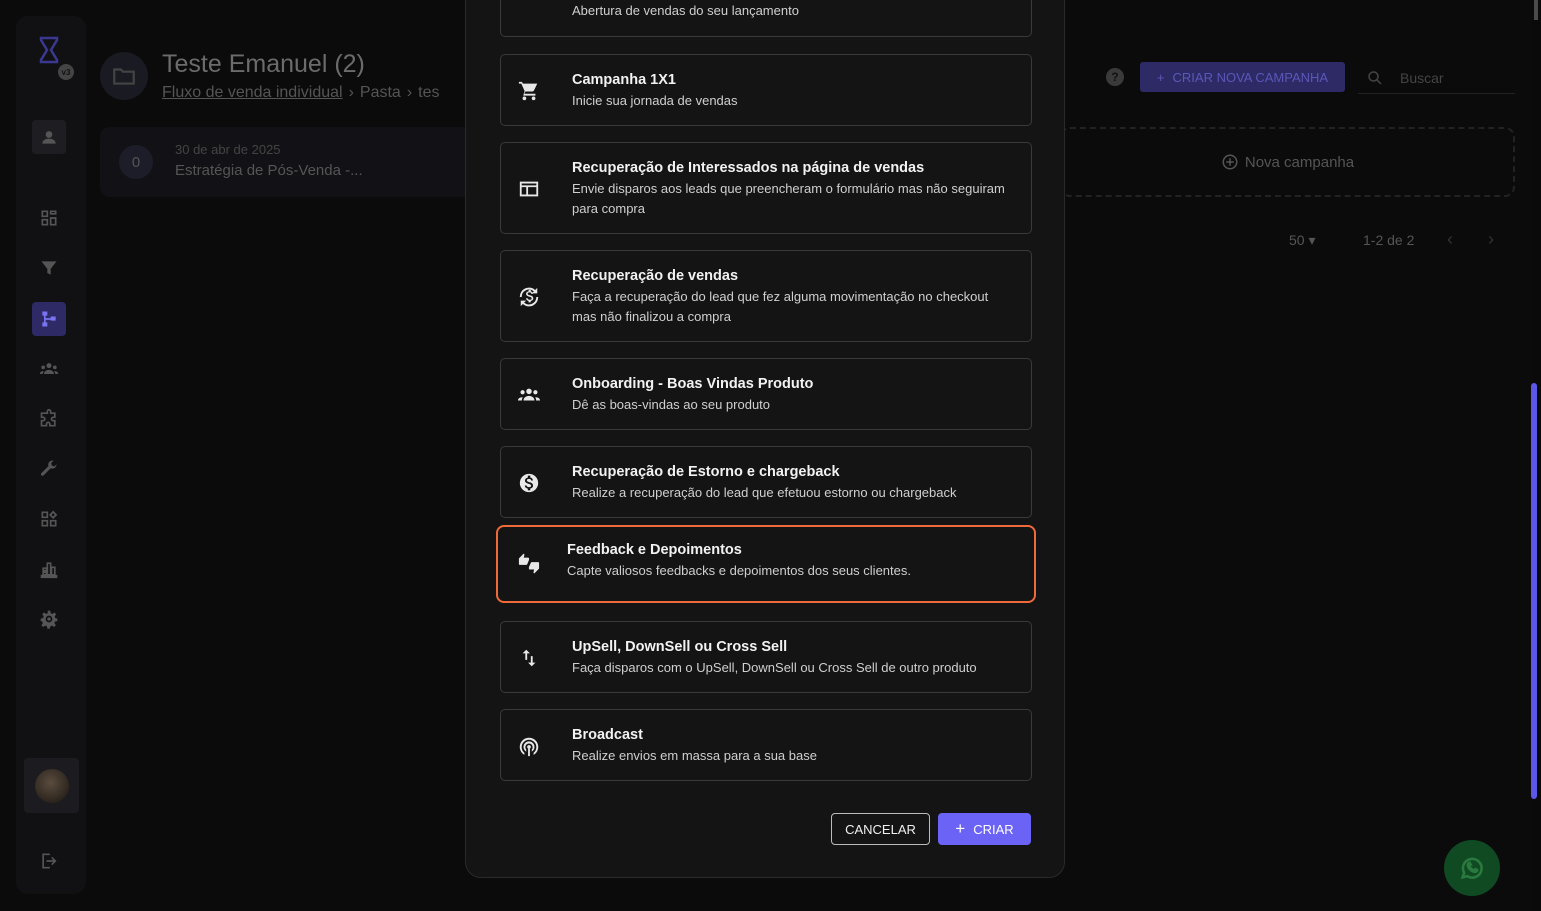 This screenshot has height=911, width=1541. Describe the element at coordinates (607, 735) in the screenshot. I see `option-title: Broadcast` at that location.